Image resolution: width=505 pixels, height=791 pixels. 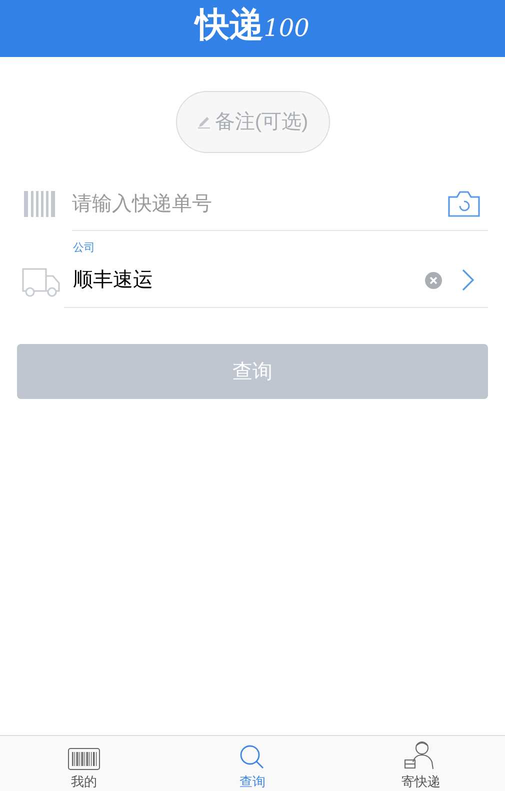 What do you see at coordinates (260, 203) in the screenshot?
I see `tracking-number-field: 请输入快递单号` at bounding box center [260, 203].